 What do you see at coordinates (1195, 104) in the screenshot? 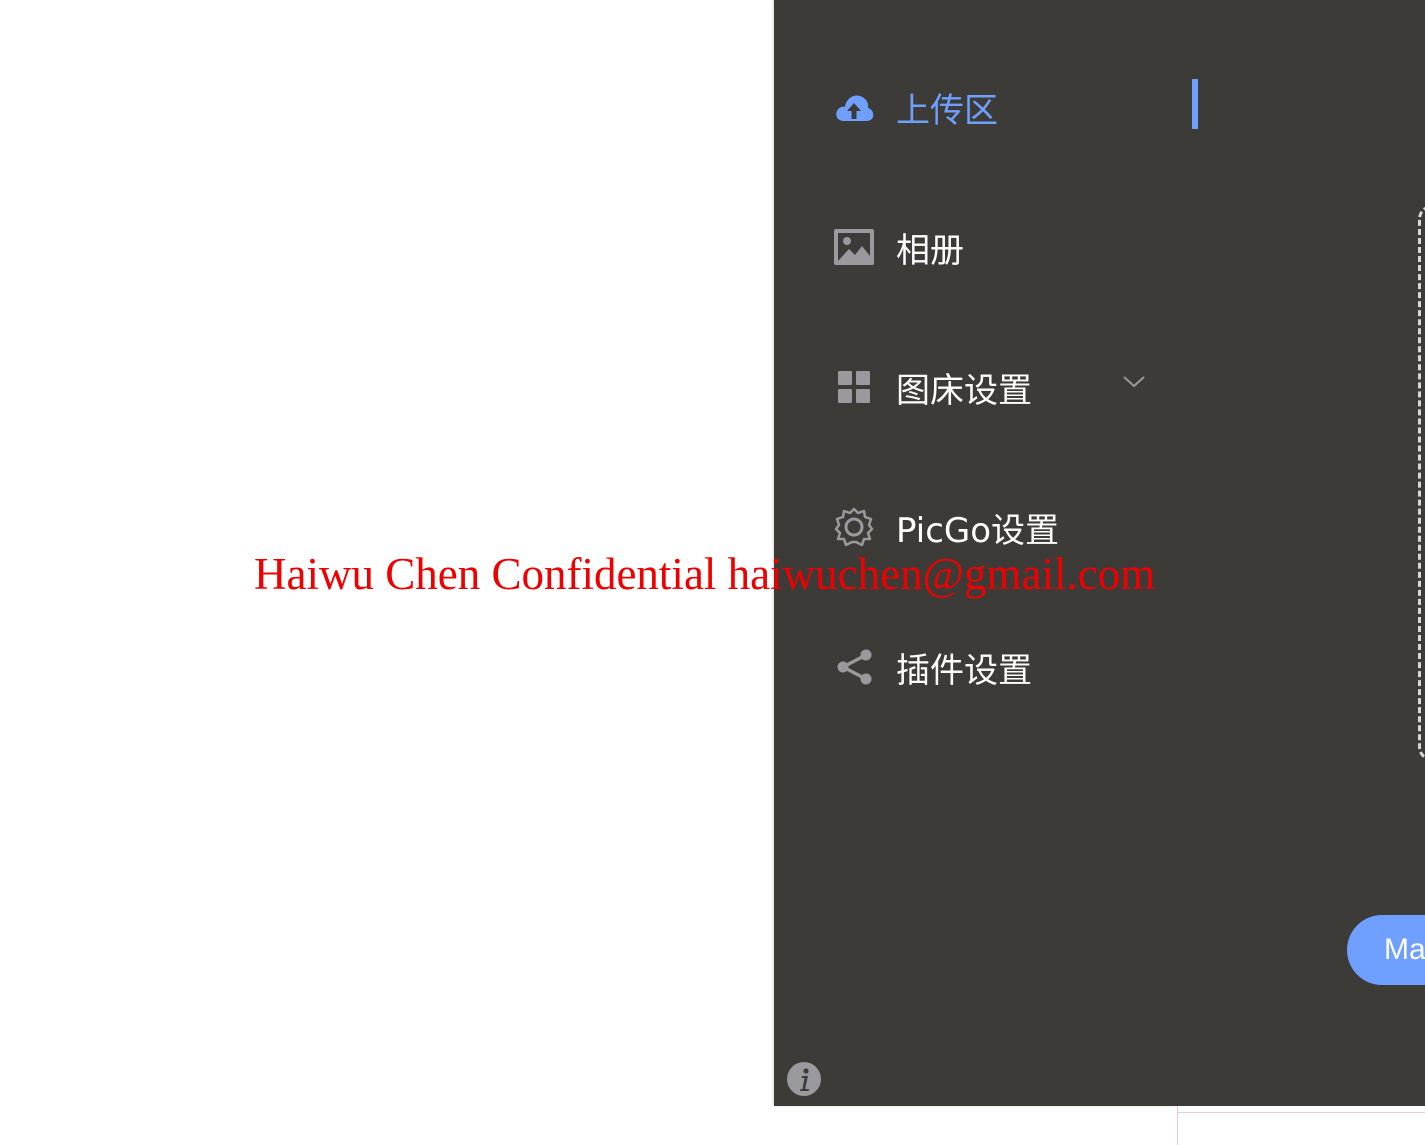
I see `active-indicator` at bounding box center [1195, 104].